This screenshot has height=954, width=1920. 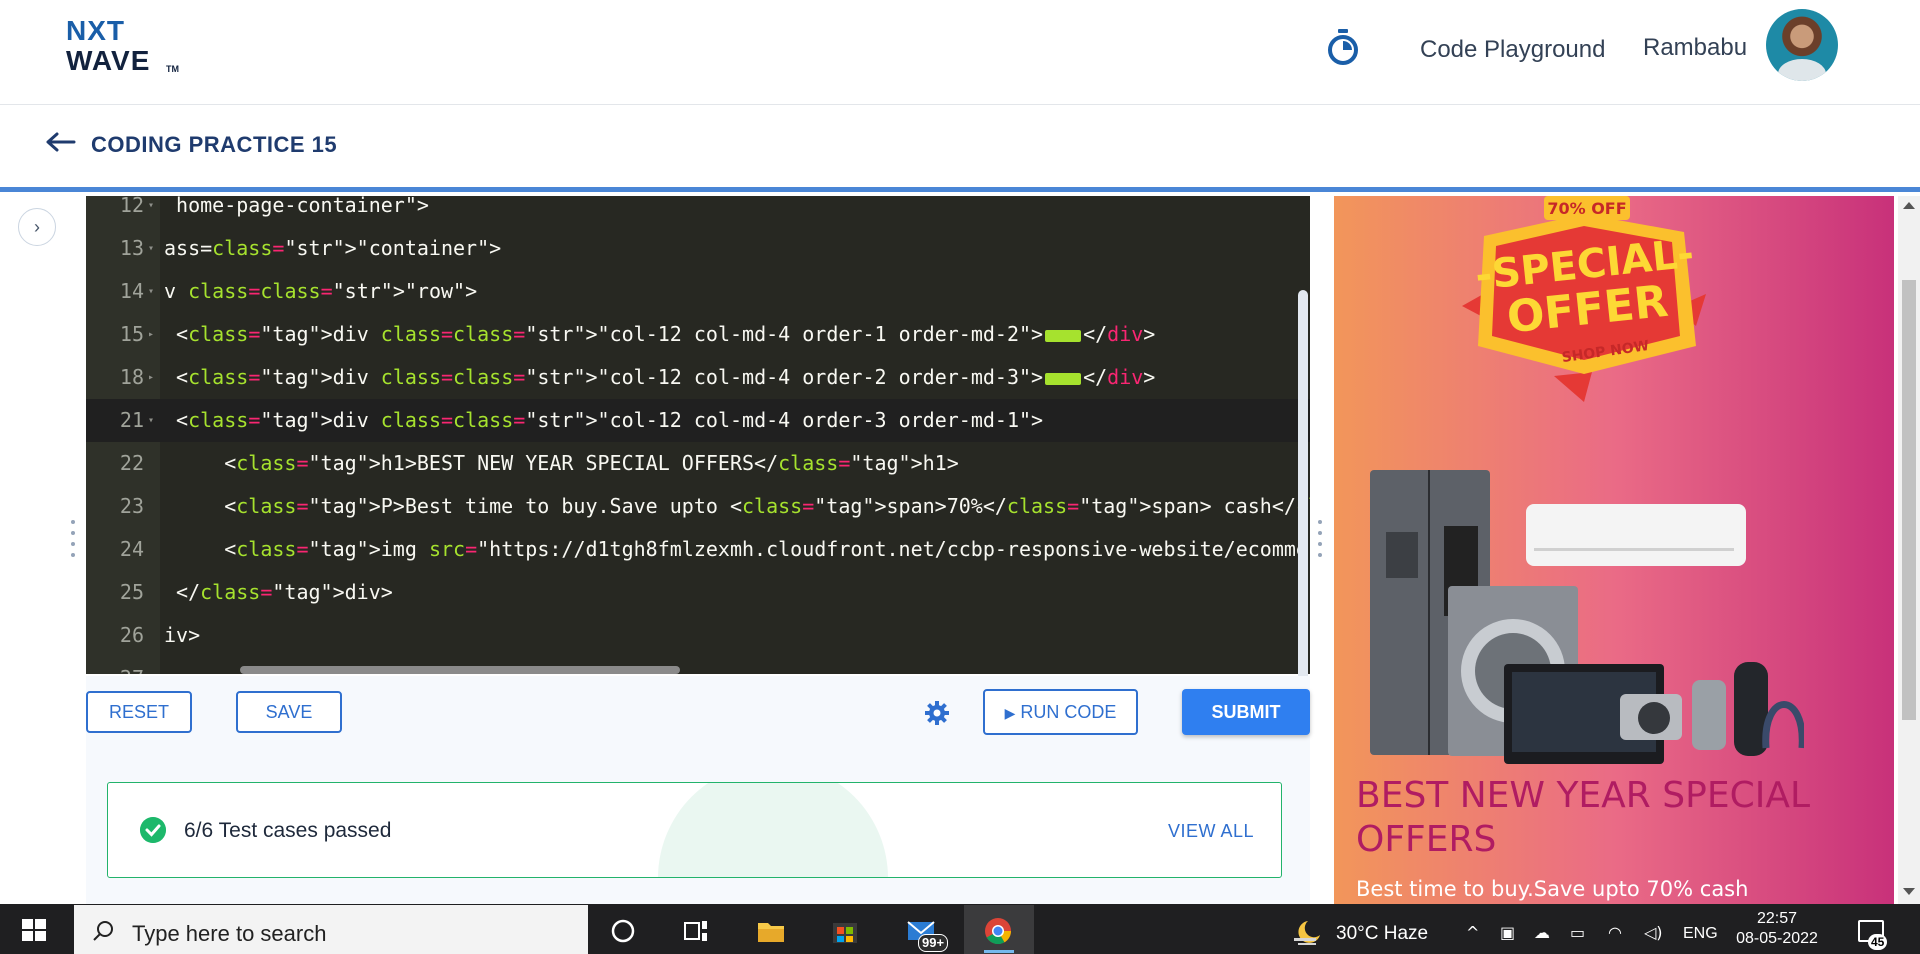 I want to click on preview-scrollbar, so click(x=1909, y=550).